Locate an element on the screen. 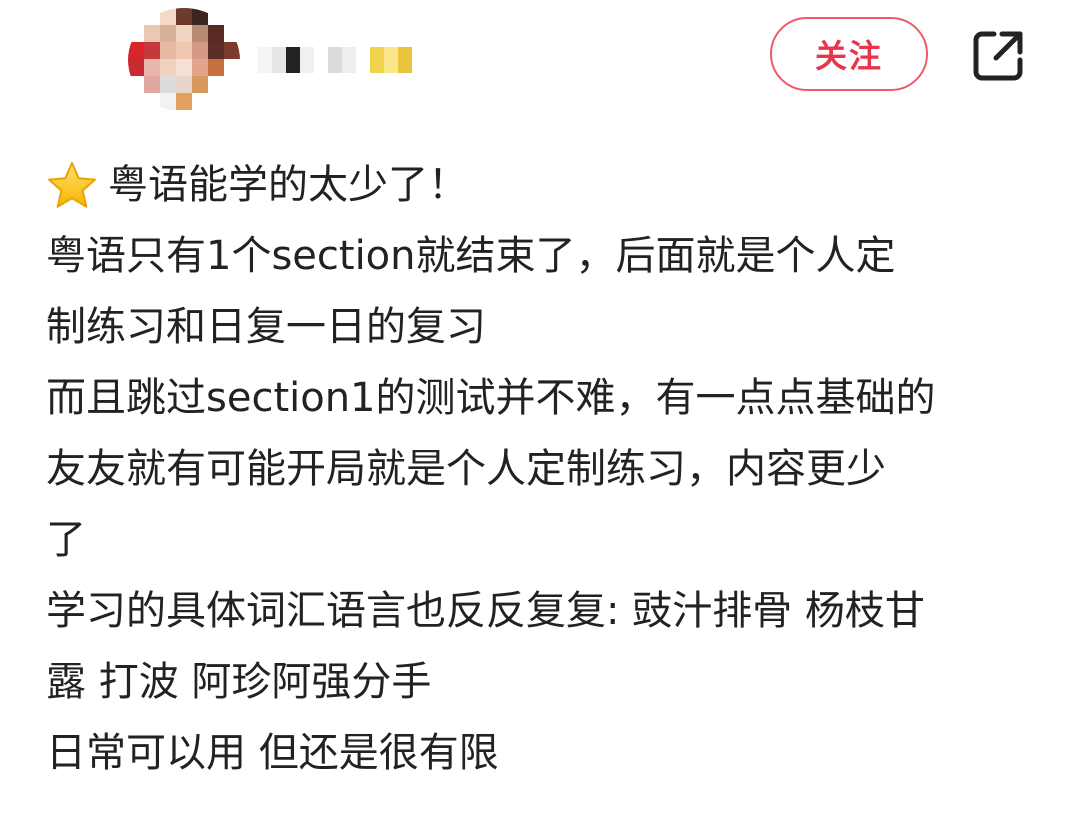 This screenshot has width=1080, height=818. username-pixelated is located at coordinates (342, 60).